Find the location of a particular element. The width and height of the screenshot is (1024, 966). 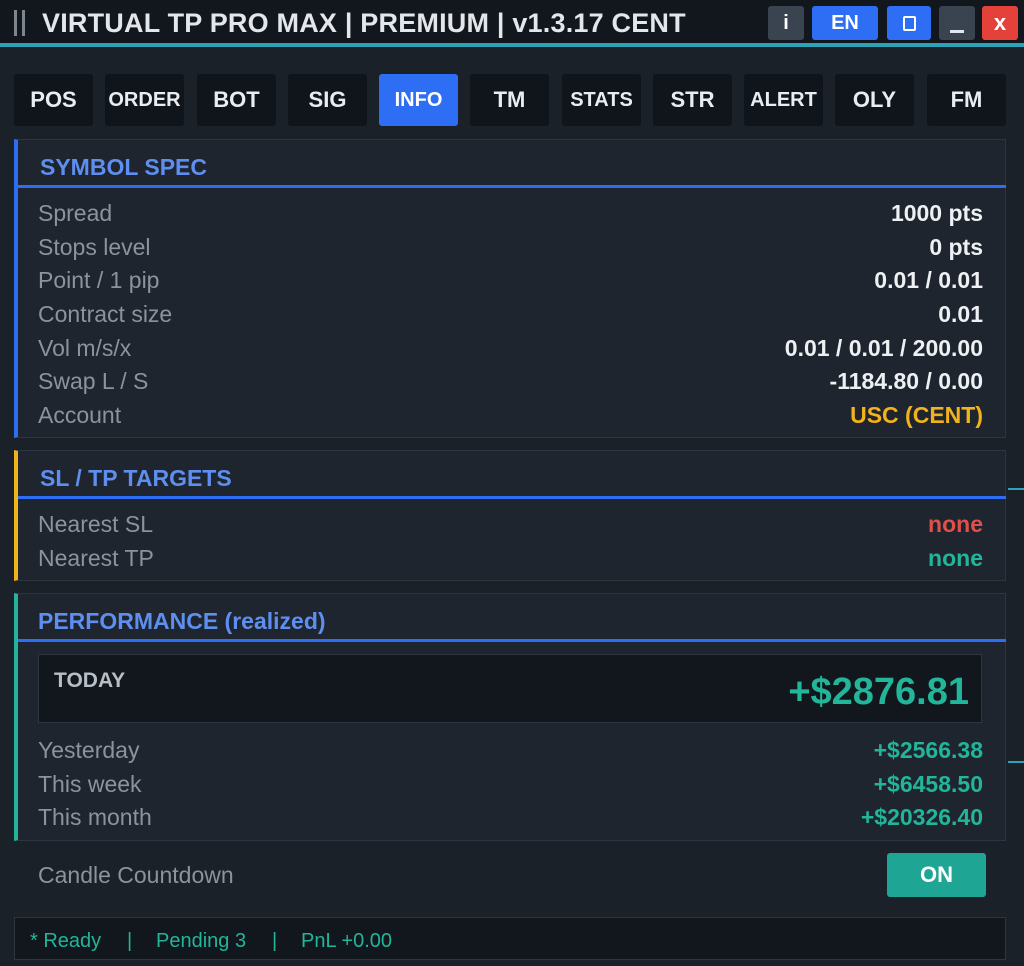

nearest-sl-value: none is located at coordinates (955, 524).